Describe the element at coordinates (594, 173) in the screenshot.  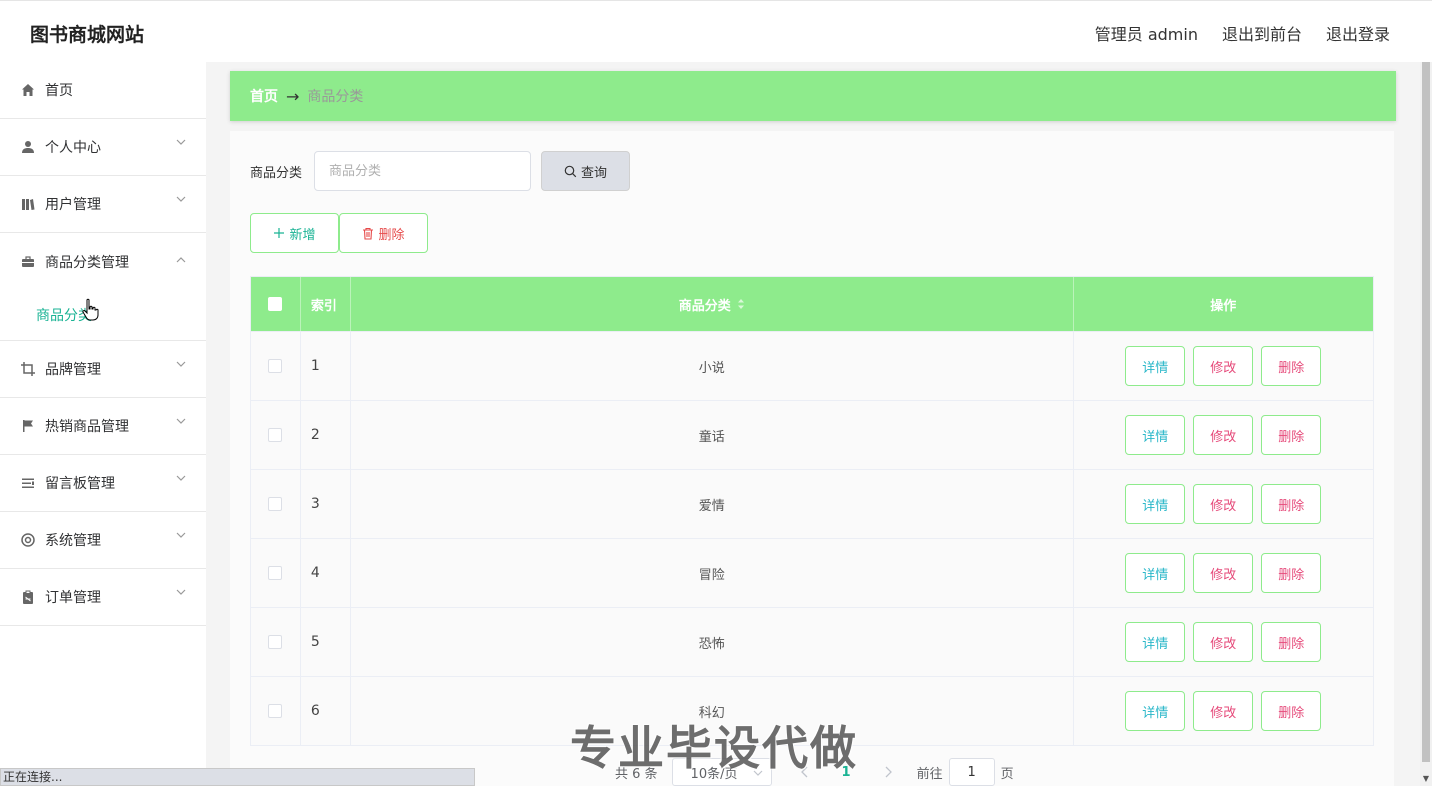
I see `search-button-label: 查询` at that location.